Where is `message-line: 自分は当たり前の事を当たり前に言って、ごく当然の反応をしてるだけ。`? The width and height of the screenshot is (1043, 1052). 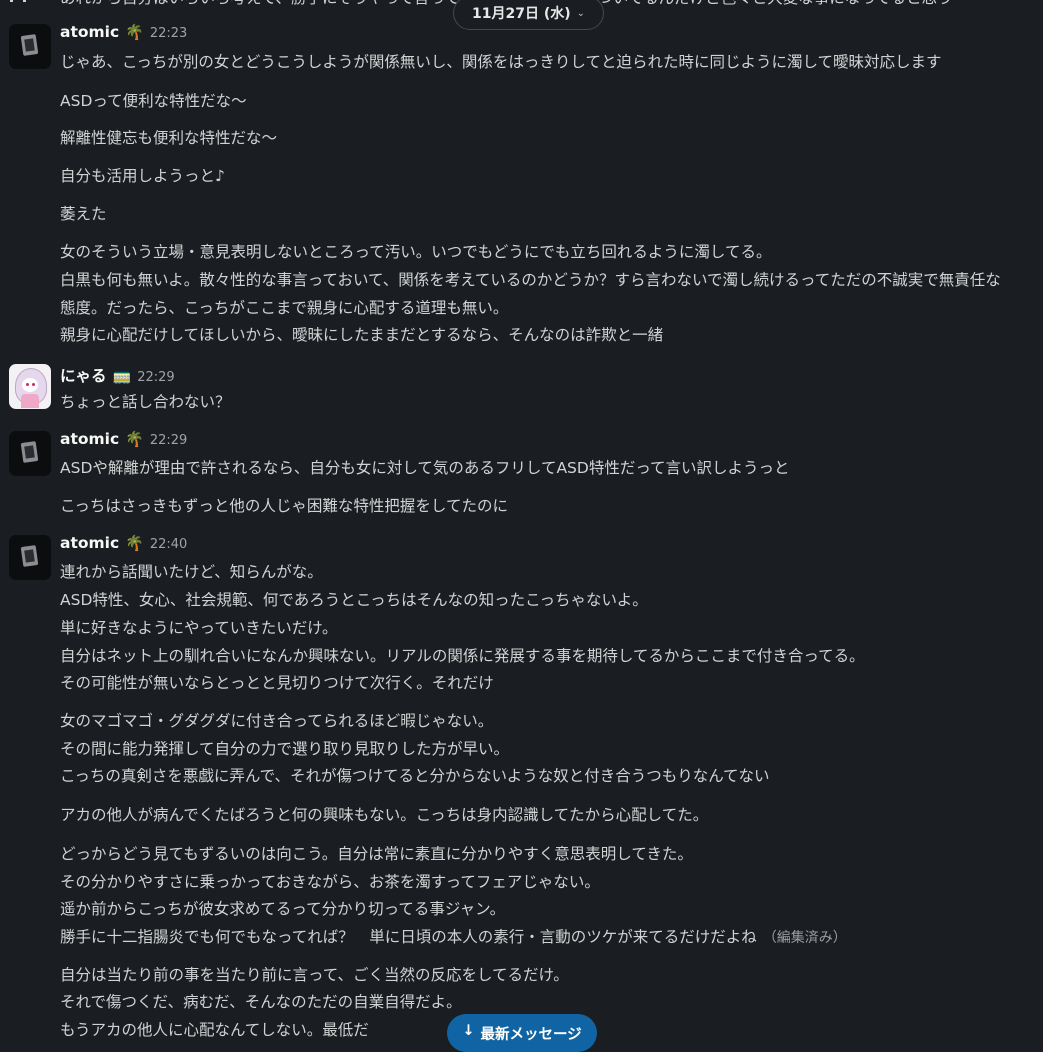 message-line: 自分は当たり前の事を当たり前に言って、ごく当然の反応をしてるだけ。 is located at coordinates (314, 975).